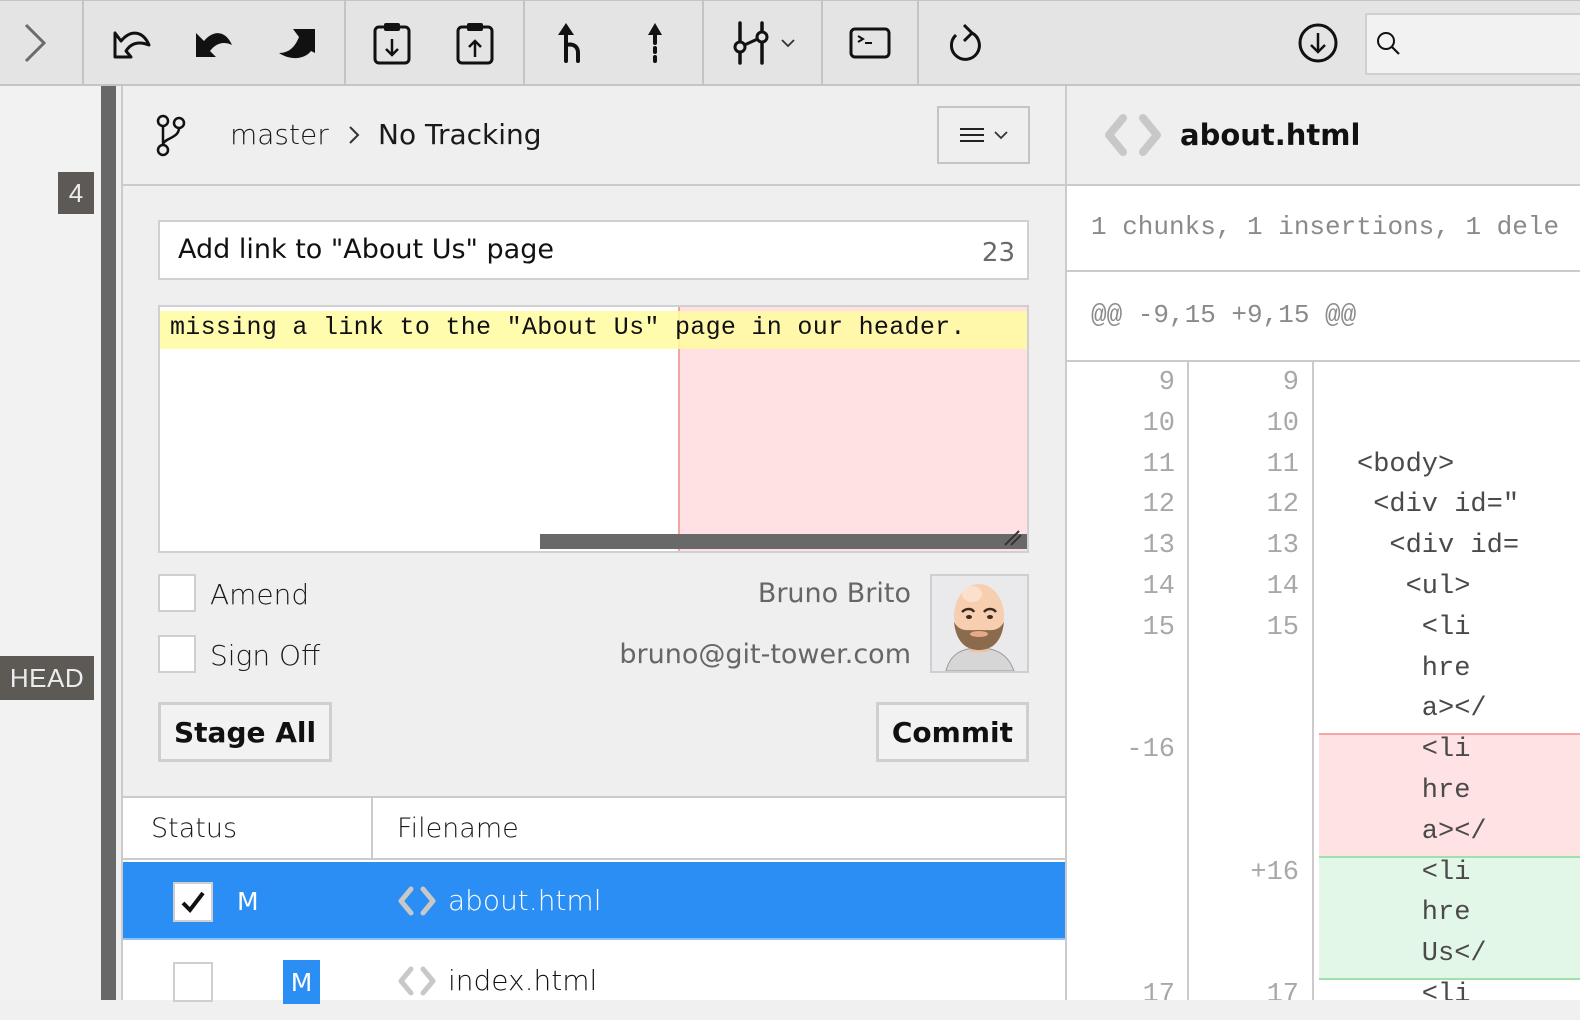  Describe the element at coordinates (998, 253) in the screenshot. I see `subject-char-counter: 23` at that location.